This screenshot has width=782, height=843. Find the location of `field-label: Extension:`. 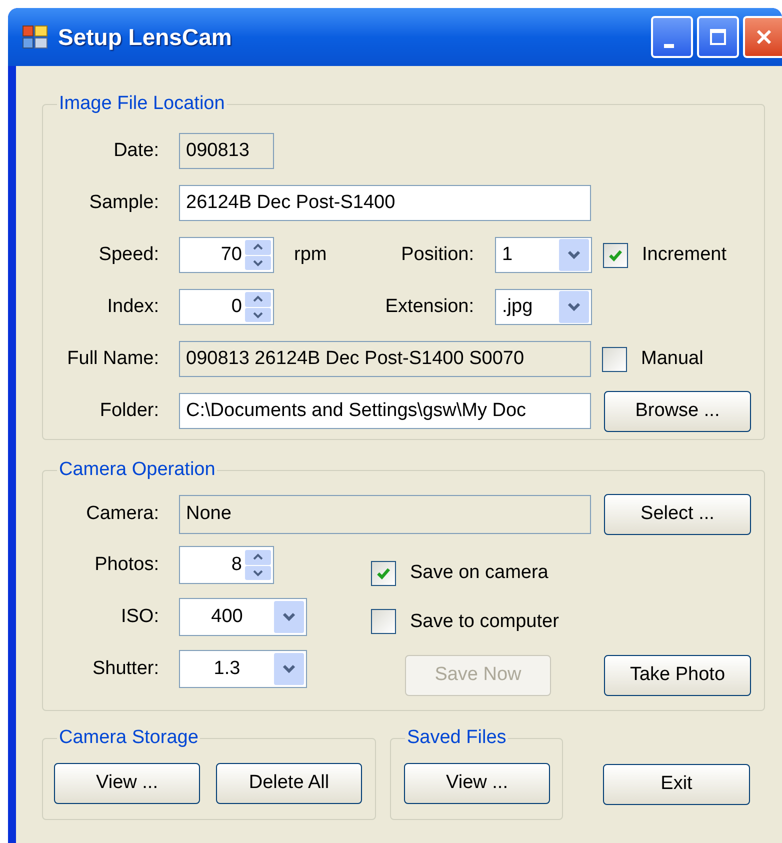

field-label: Extension: is located at coordinates (429, 306).